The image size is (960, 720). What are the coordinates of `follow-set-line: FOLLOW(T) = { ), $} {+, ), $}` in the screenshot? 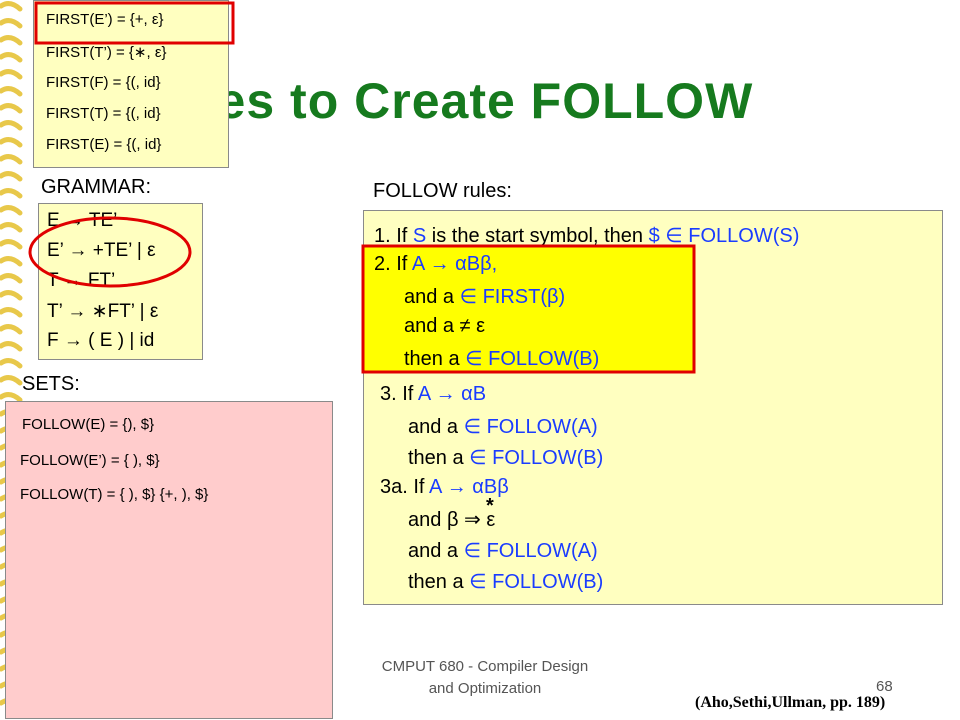 It's located at (114, 494).